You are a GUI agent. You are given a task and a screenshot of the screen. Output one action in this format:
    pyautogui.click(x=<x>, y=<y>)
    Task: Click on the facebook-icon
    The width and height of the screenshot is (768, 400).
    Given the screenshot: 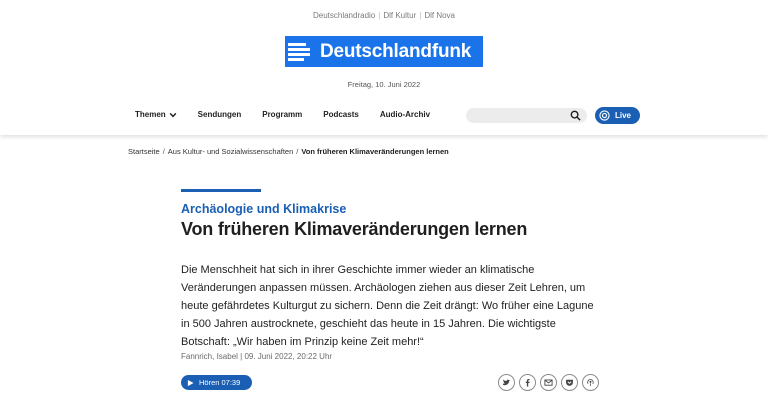 What is the action you would take?
    pyautogui.click(x=527, y=382)
    